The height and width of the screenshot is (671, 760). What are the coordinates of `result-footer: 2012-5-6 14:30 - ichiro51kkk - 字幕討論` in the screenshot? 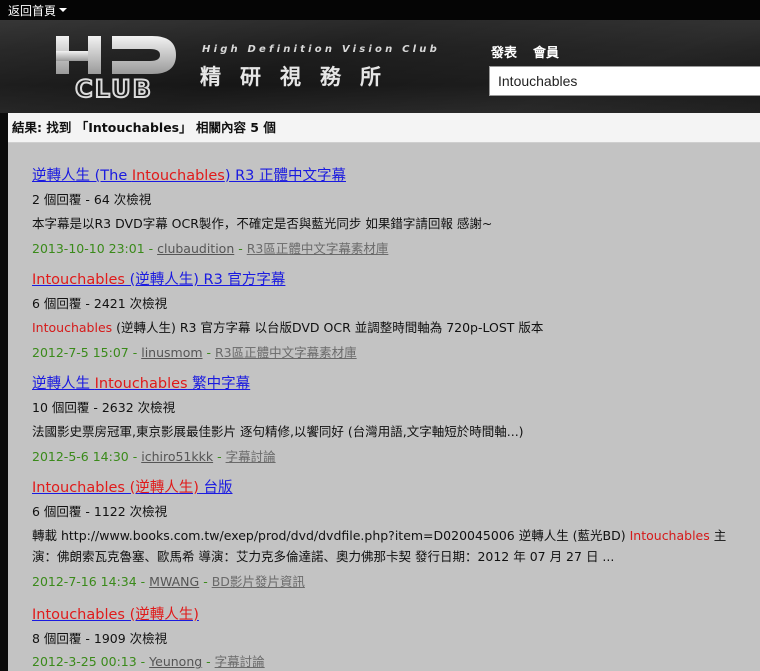 It's located at (154, 456).